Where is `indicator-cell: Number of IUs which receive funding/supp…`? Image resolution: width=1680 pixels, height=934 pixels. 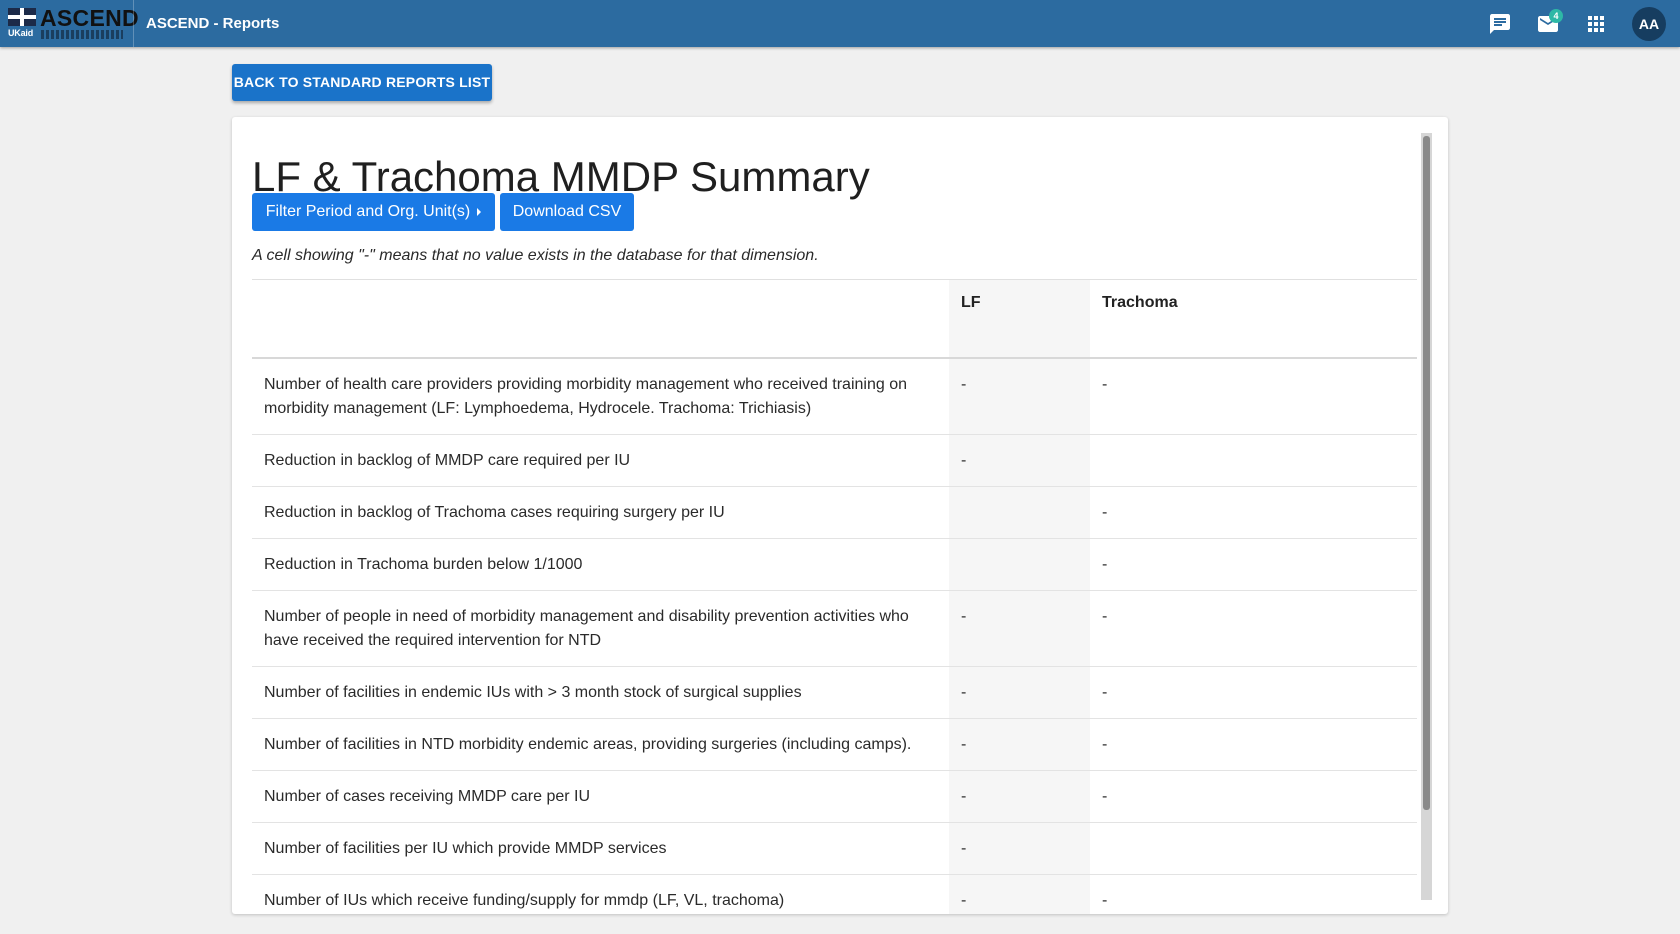
indicator-cell: Number of IUs which receive funding/supp… is located at coordinates (524, 900).